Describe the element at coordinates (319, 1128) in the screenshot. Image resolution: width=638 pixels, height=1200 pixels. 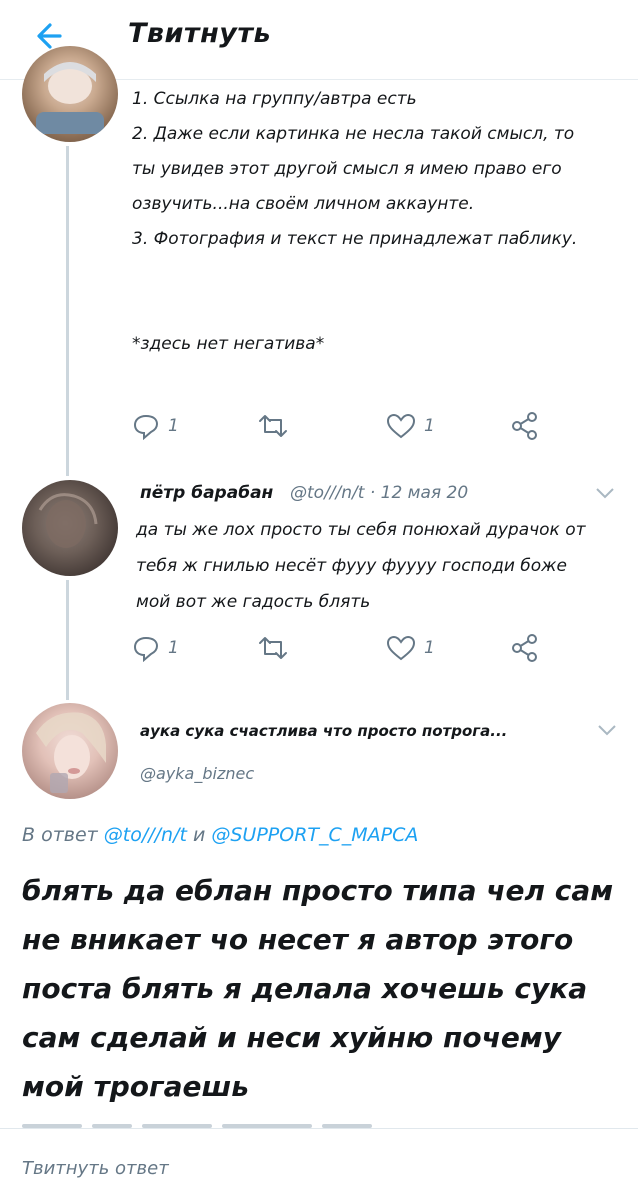
I see `divider` at that location.